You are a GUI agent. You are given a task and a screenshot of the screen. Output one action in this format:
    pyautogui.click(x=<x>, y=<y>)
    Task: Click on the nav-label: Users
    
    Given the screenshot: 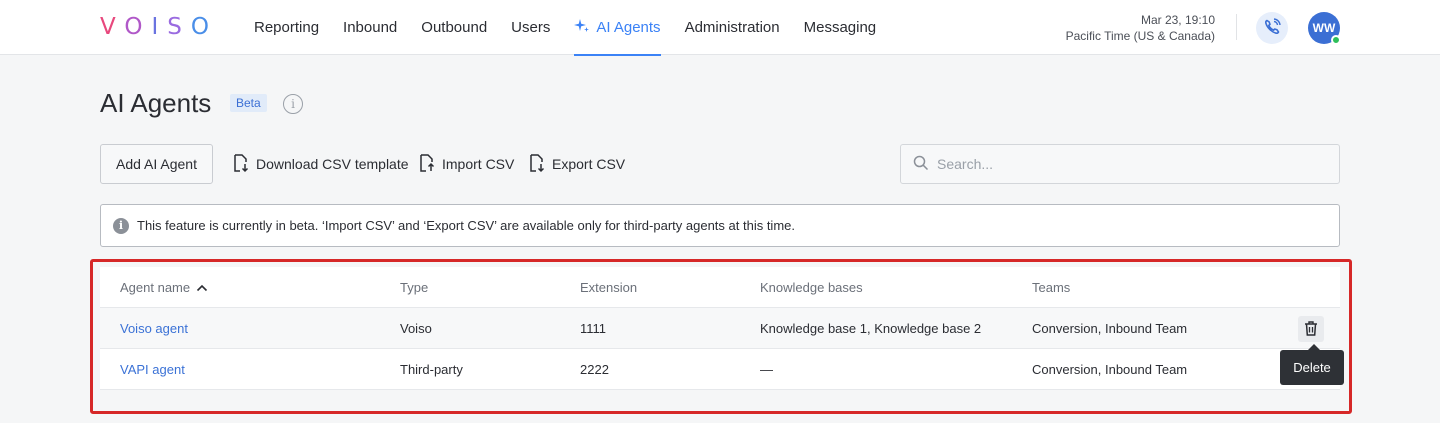 What is the action you would take?
    pyautogui.click(x=531, y=27)
    